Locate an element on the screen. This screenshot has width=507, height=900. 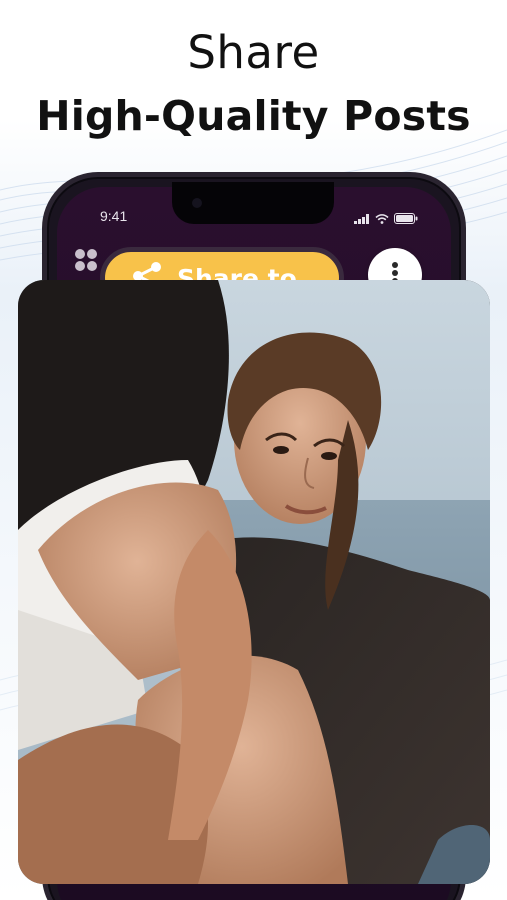
headline-high-quality-posts: High-Quality Posts is located at coordinates (253, 116).